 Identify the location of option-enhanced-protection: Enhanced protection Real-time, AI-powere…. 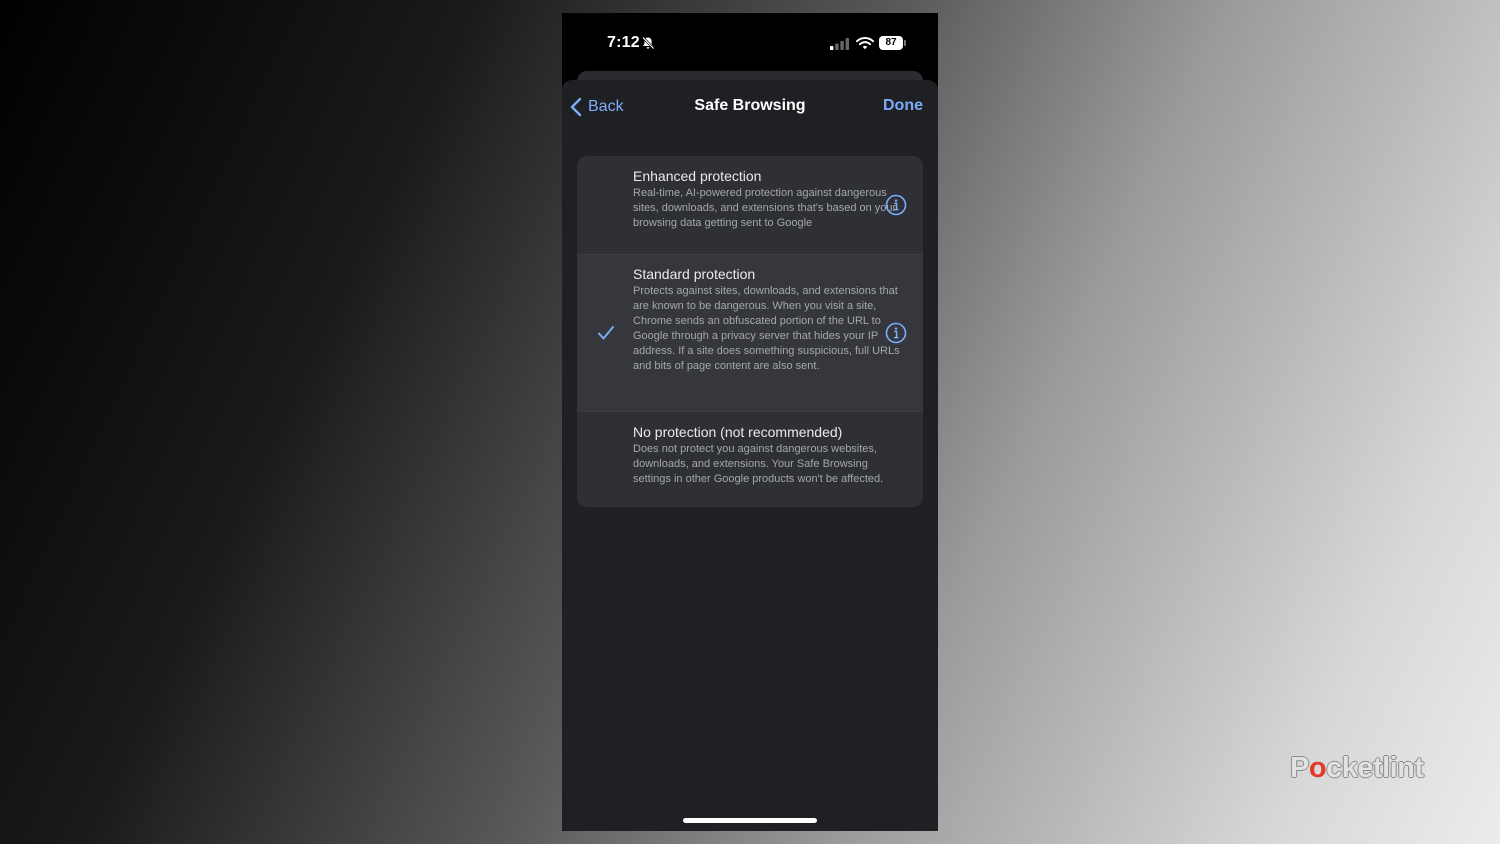
(750, 205).